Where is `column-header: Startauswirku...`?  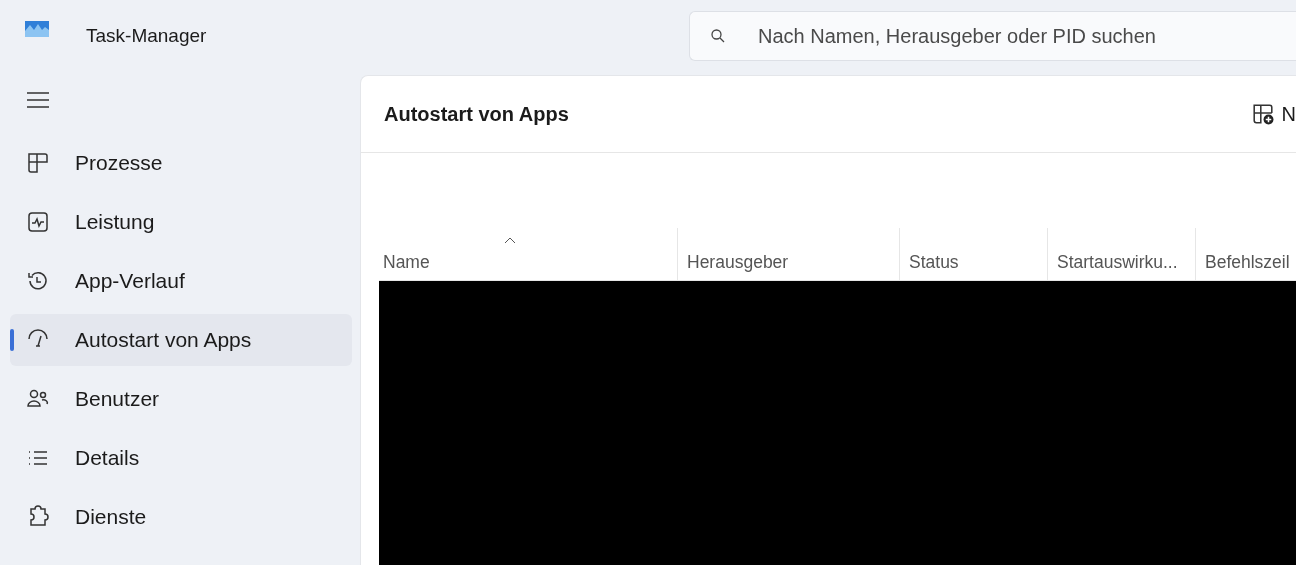
column-header: Startauswirku... is located at coordinates (1121, 254).